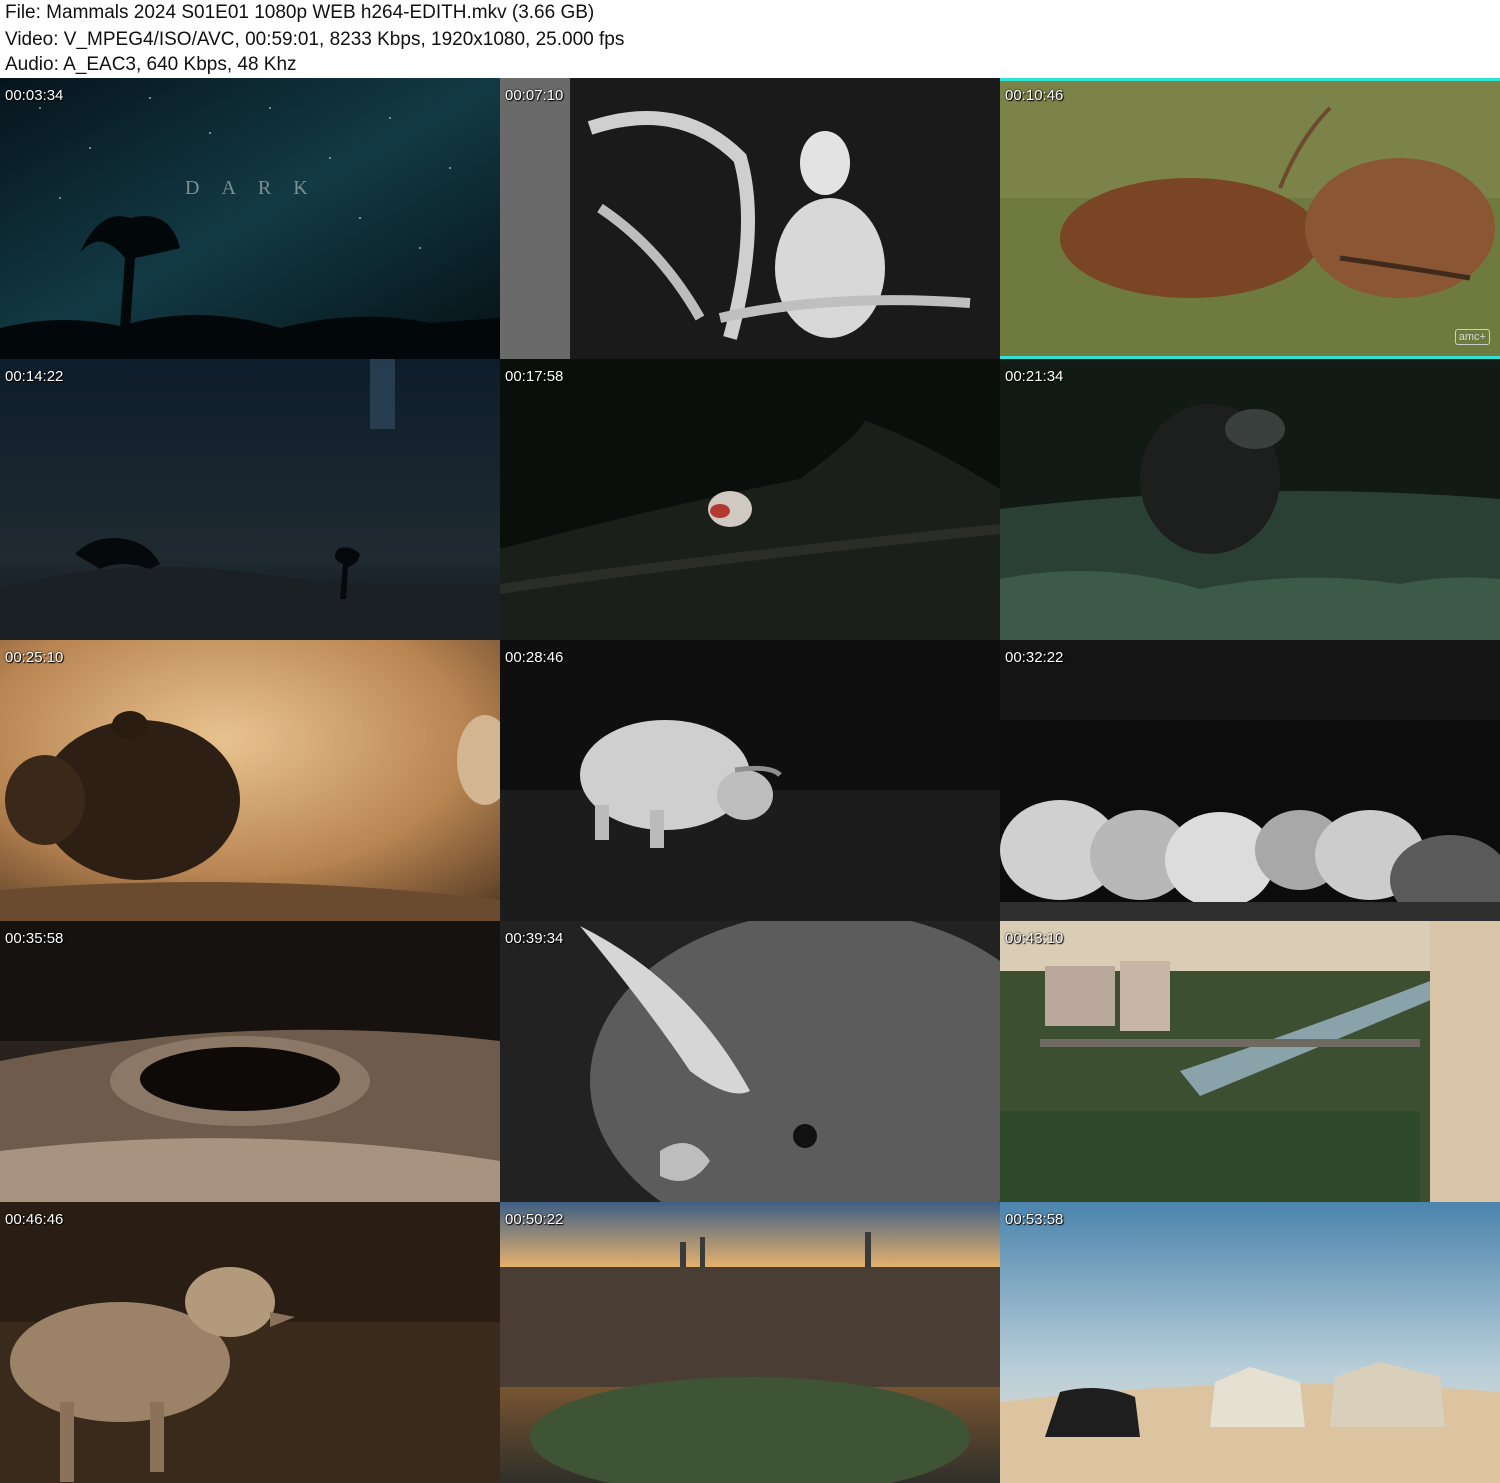  Describe the element at coordinates (34, 1219) in the screenshot. I see `frame-timestamp: 00:46:46` at that location.